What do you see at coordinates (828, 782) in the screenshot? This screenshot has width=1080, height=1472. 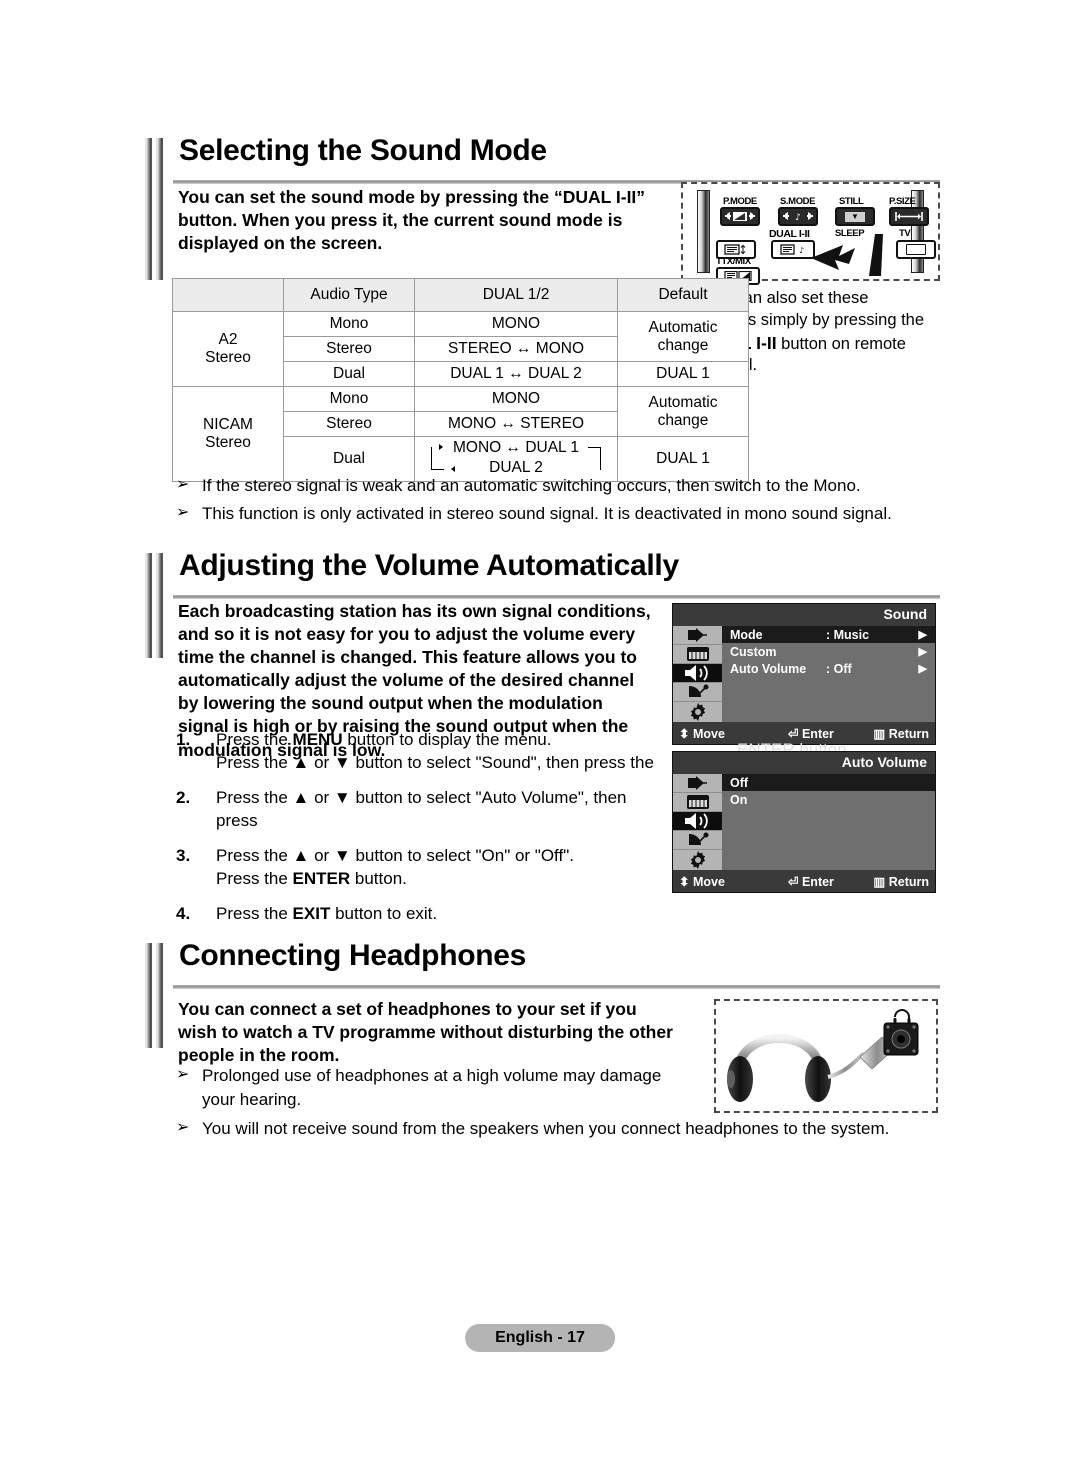 I see `osd-row-off: Off` at bounding box center [828, 782].